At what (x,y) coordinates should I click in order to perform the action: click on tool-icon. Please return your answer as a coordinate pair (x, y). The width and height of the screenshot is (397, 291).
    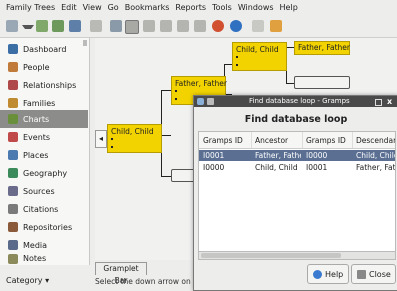
    Looking at the image, I should click on (276, 26).